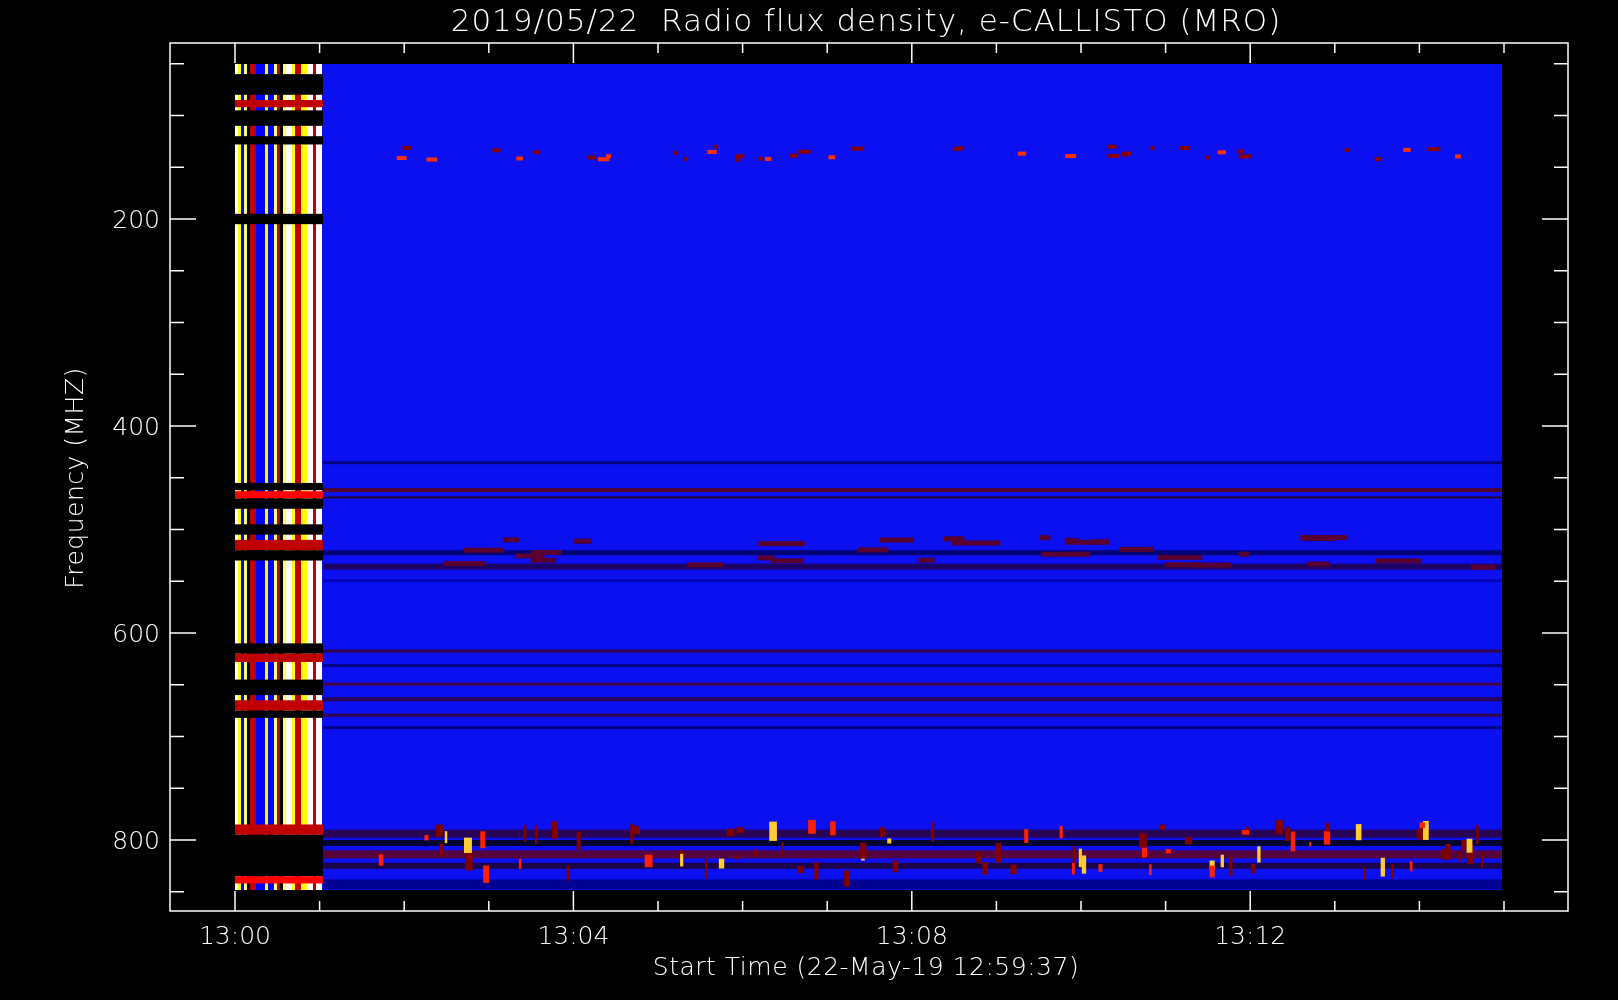 The image size is (1618, 1000). I want to click on x-tick-label: 13:12, so click(1250, 935).